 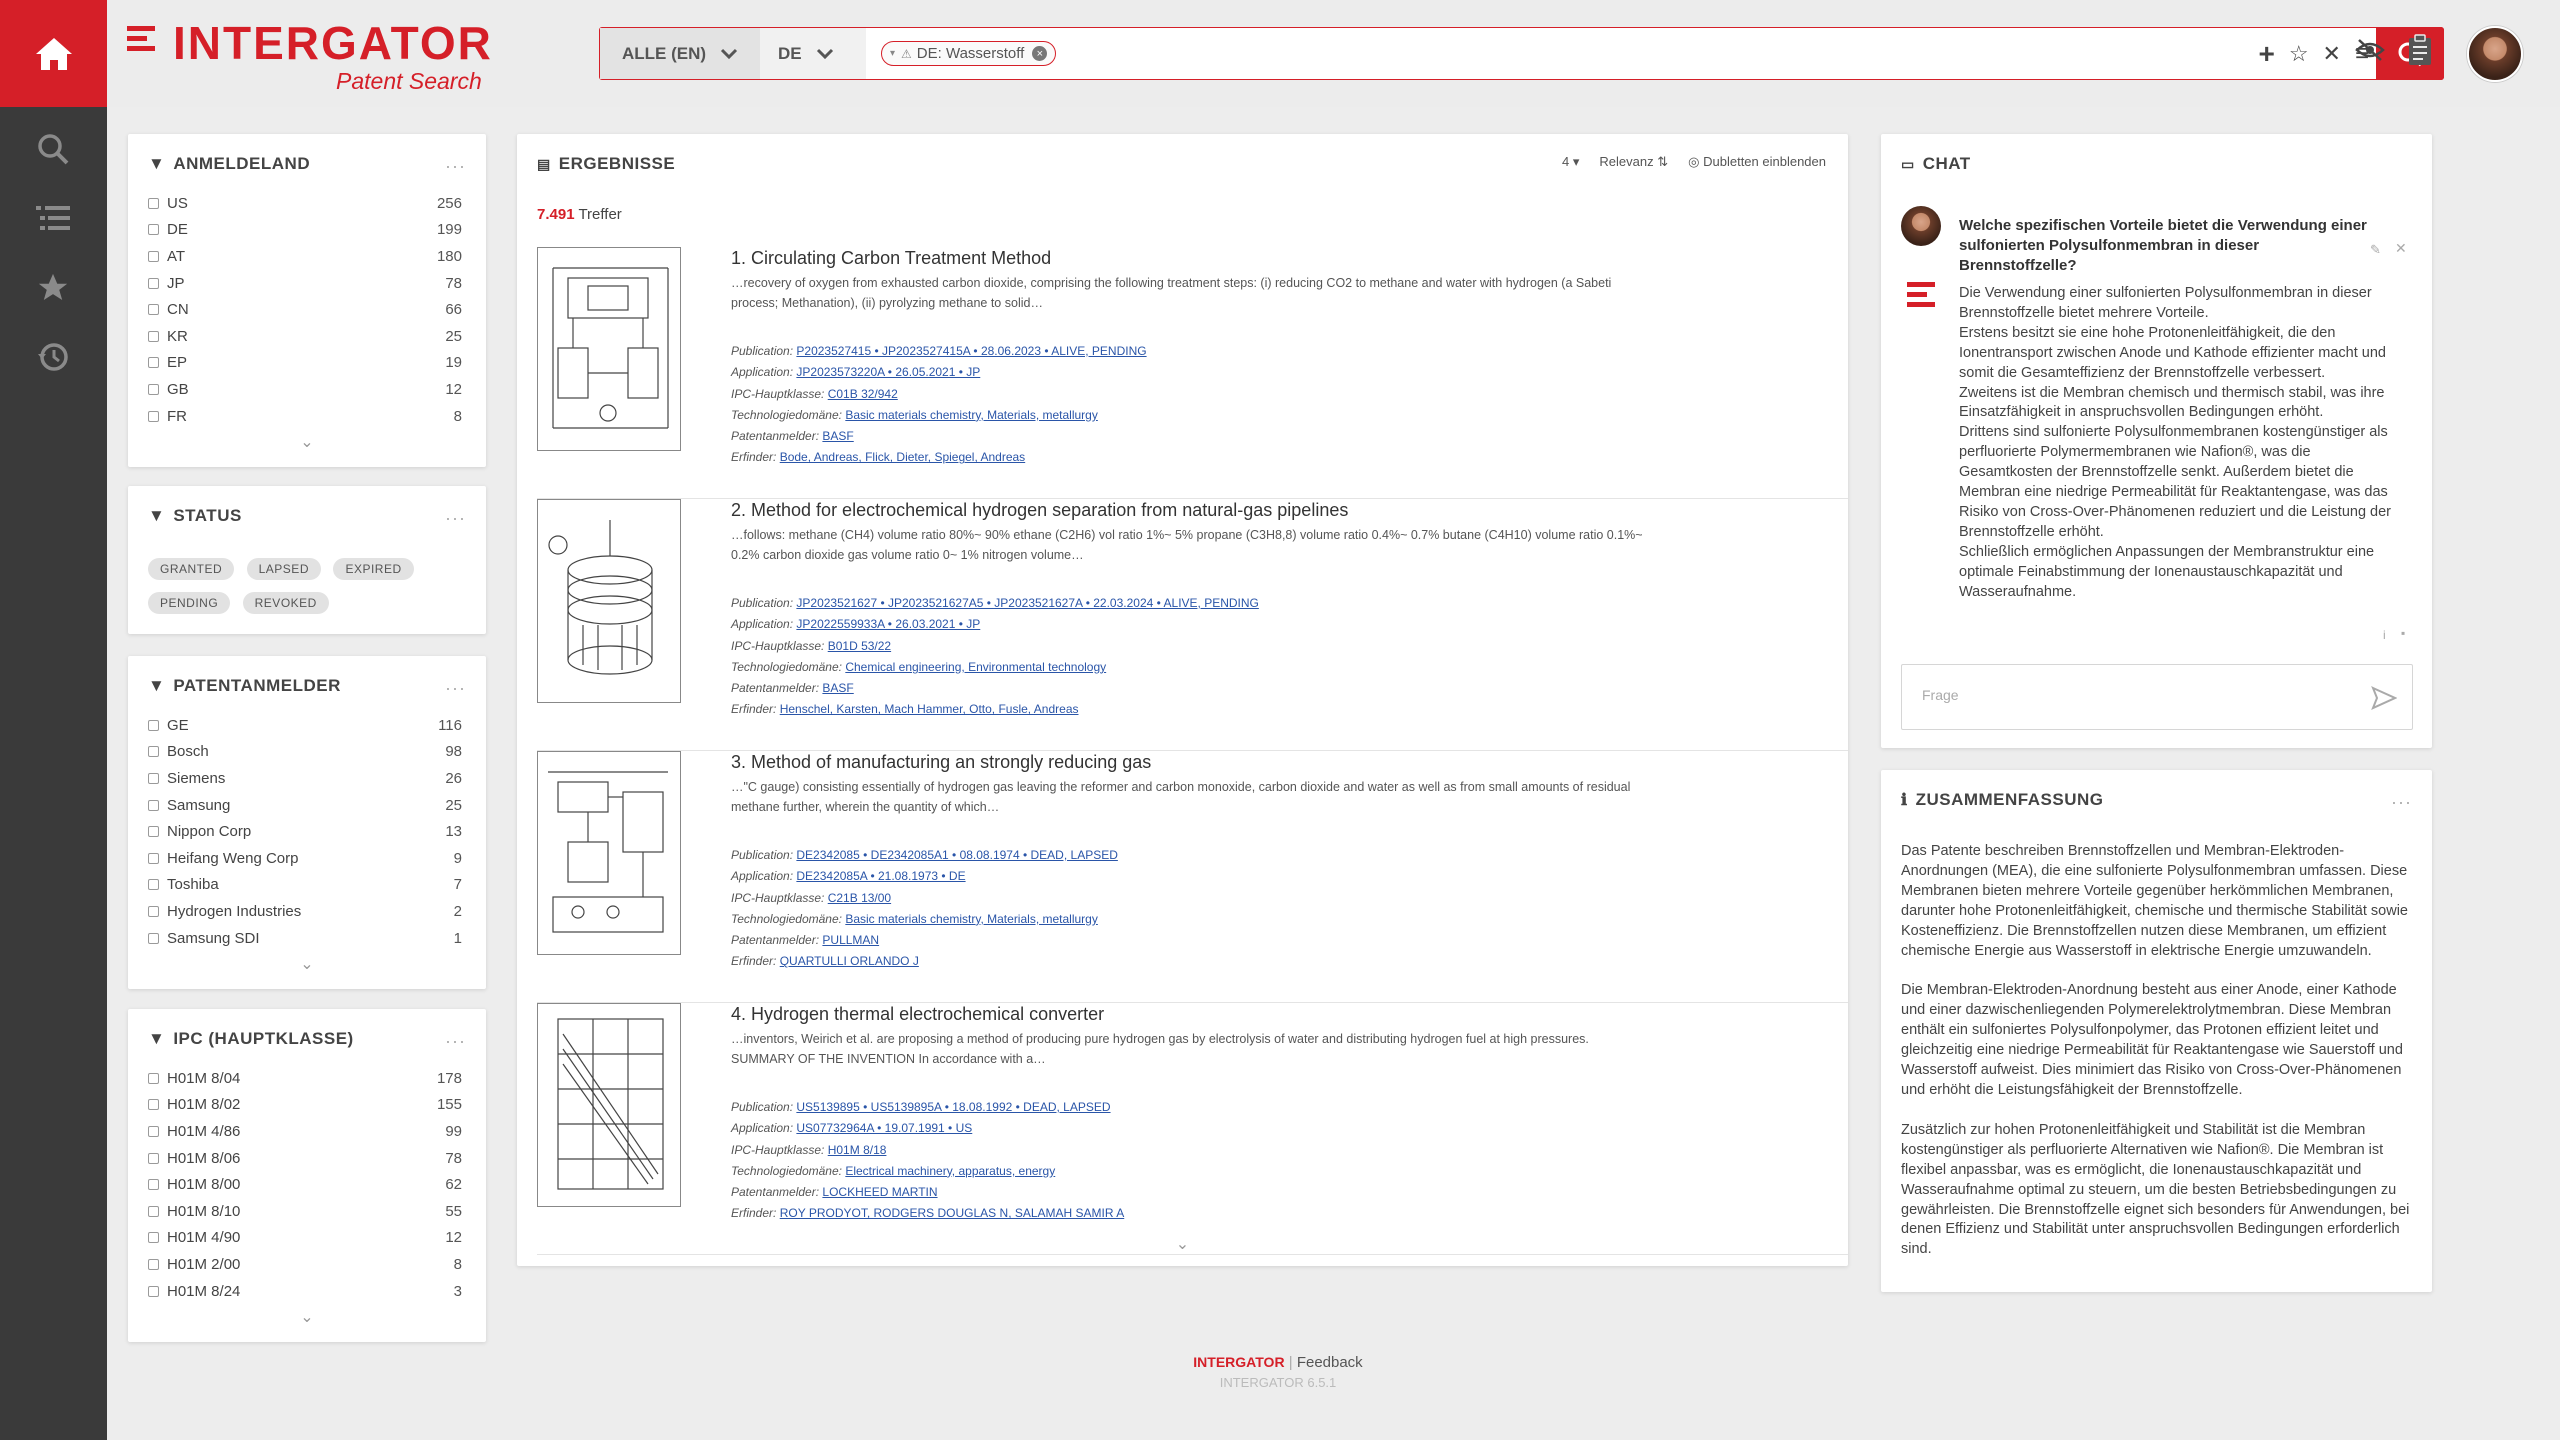 I want to click on sort-select: Relevanz ⇅, so click(x=1633, y=162).